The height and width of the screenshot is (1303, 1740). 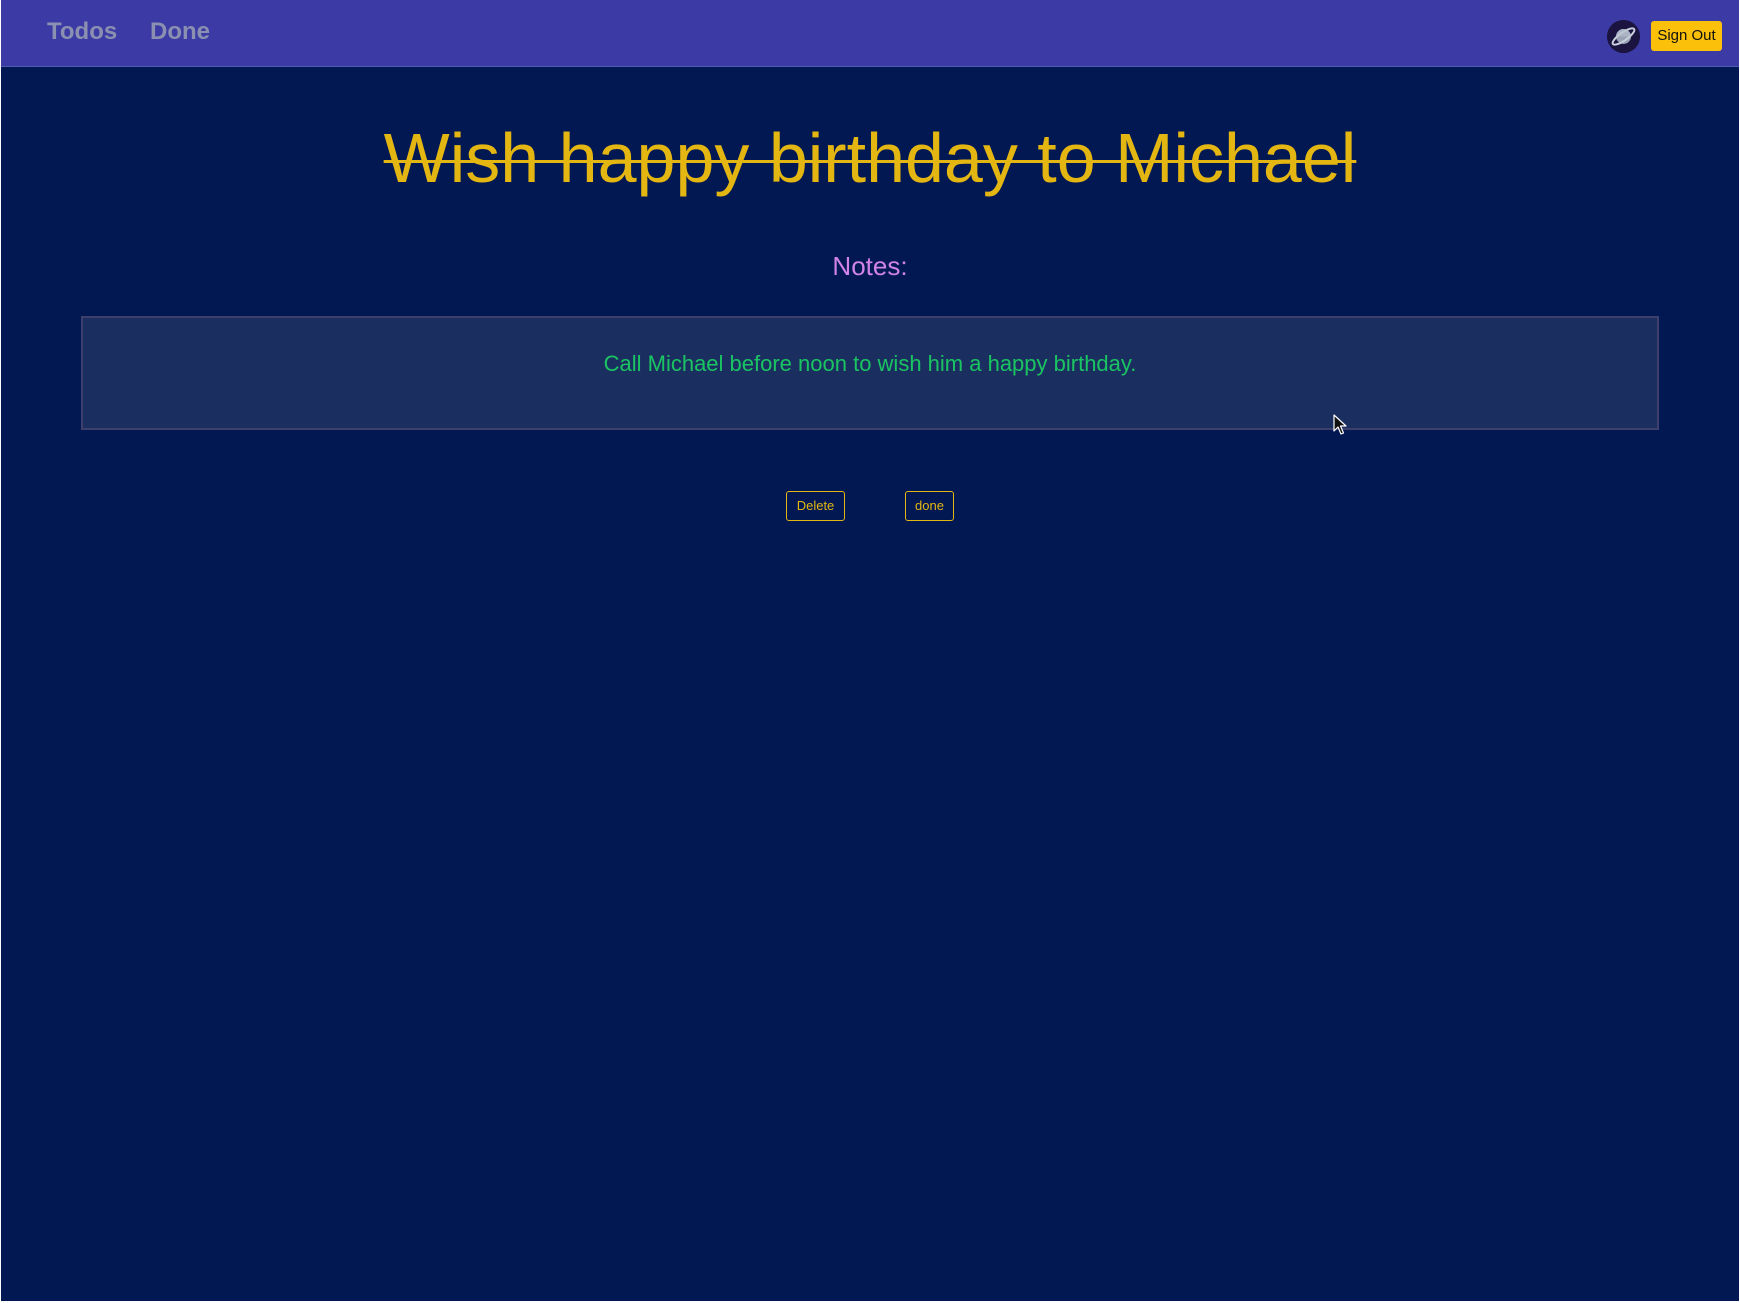 I want to click on avatar, so click(x=1623, y=36).